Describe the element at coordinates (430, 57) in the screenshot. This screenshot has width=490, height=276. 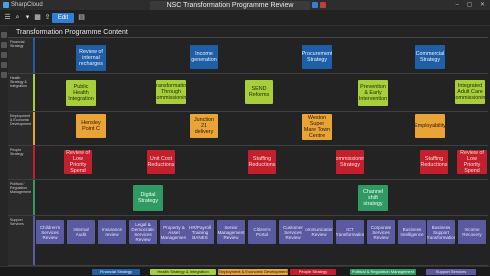
I see `card-commercial-strategy: Commercial Strategy` at that location.